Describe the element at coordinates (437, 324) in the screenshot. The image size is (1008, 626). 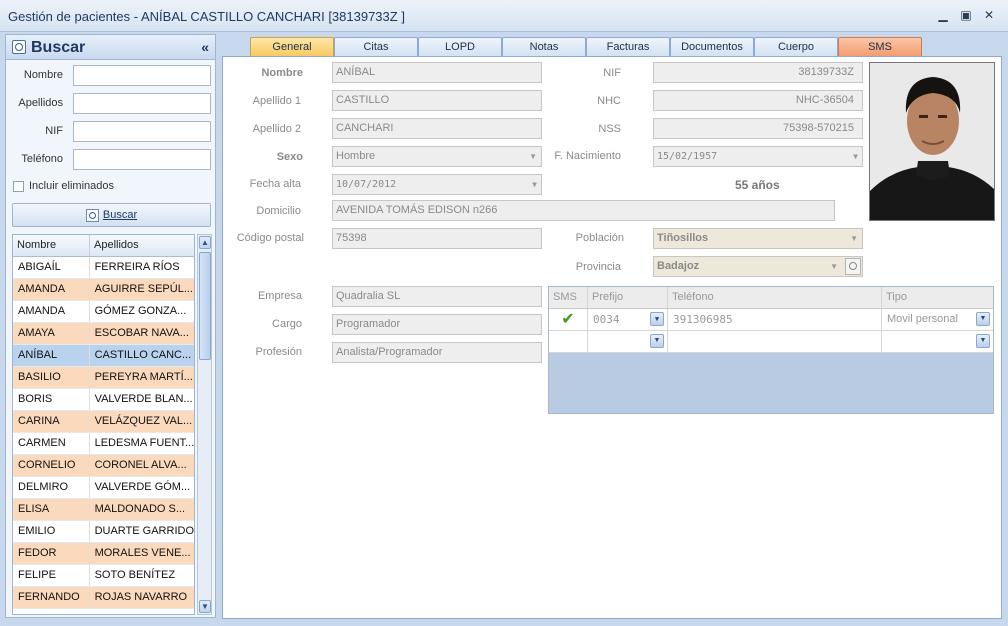
I see `cargo-field: Programador` at that location.